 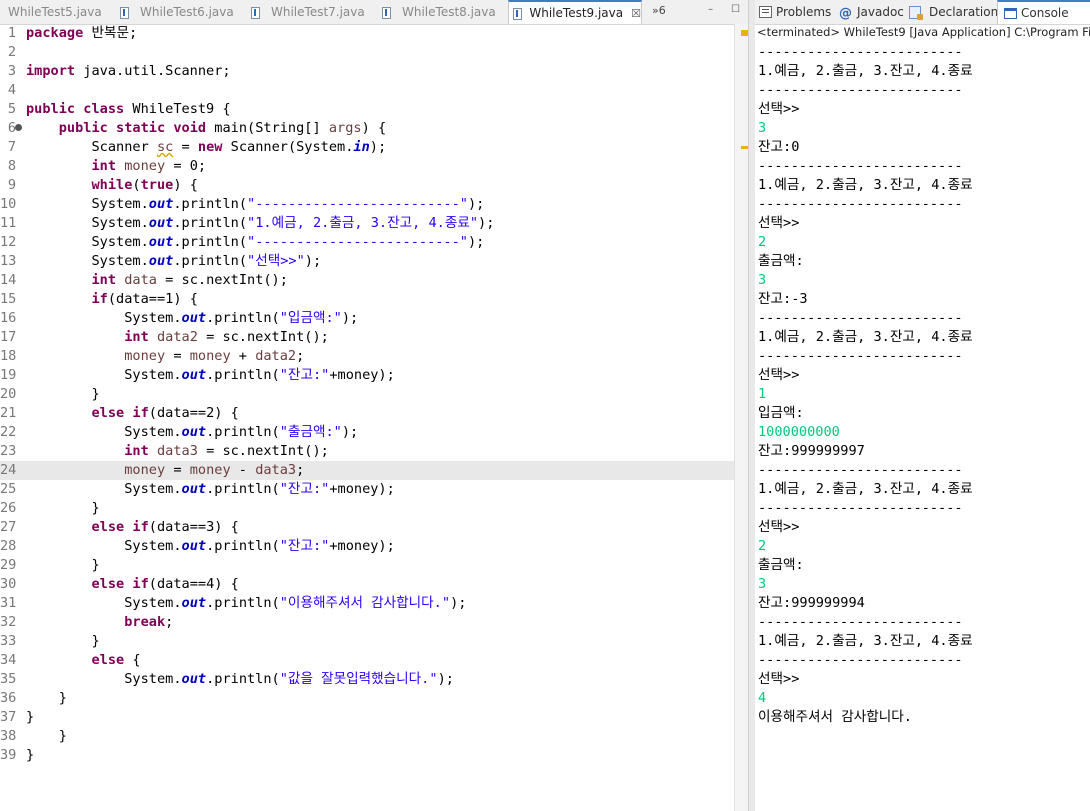 What do you see at coordinates (8, 641) in the screenshot?
I see `line-number: 33` at bounding box center [8, 641].